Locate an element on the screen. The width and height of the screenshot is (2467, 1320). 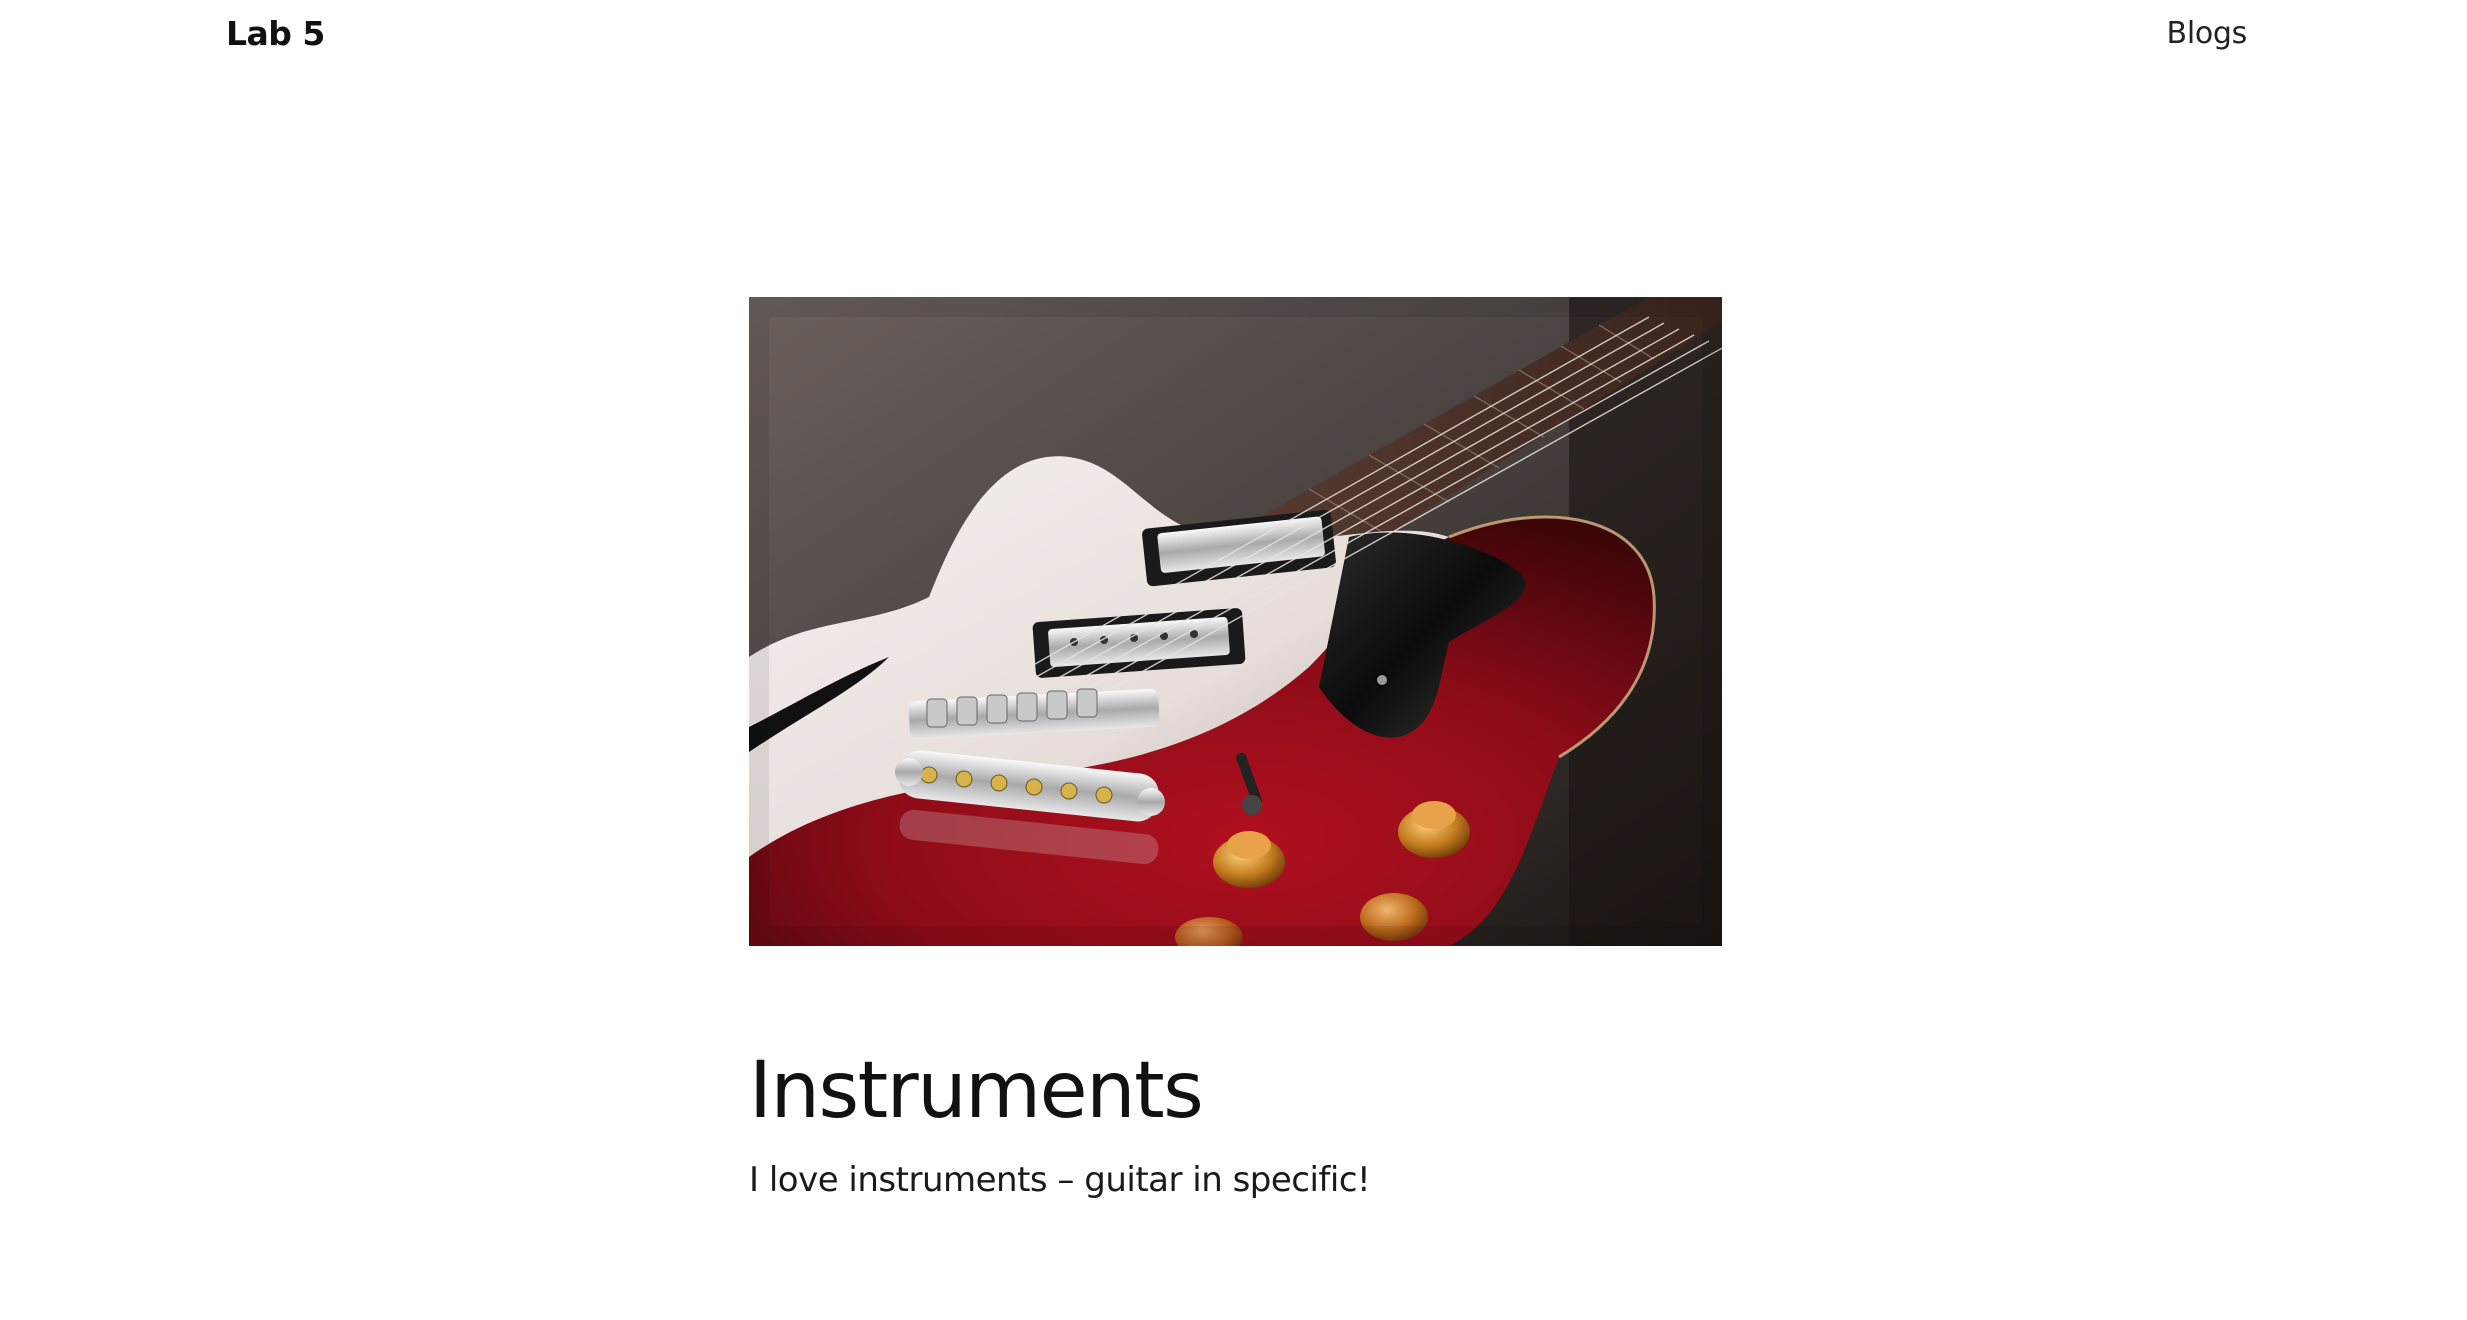
post-title: Instruments is located at coordinates (976, 1091).